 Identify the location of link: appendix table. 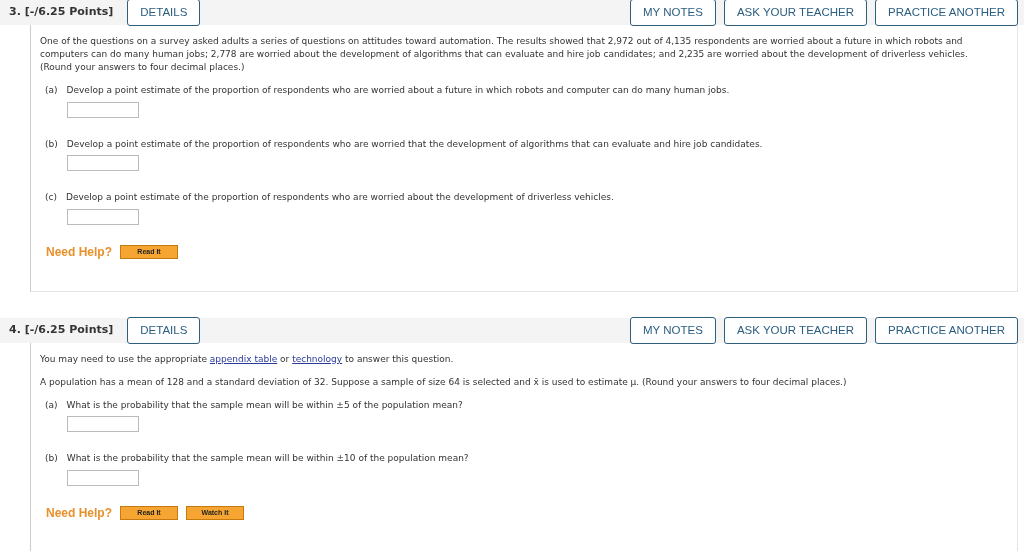
(243, 358).